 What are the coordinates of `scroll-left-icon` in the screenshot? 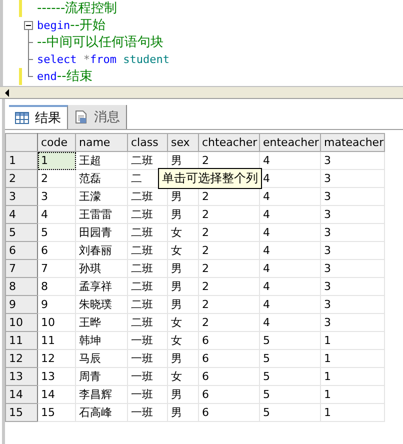 It's located at (7, 92).